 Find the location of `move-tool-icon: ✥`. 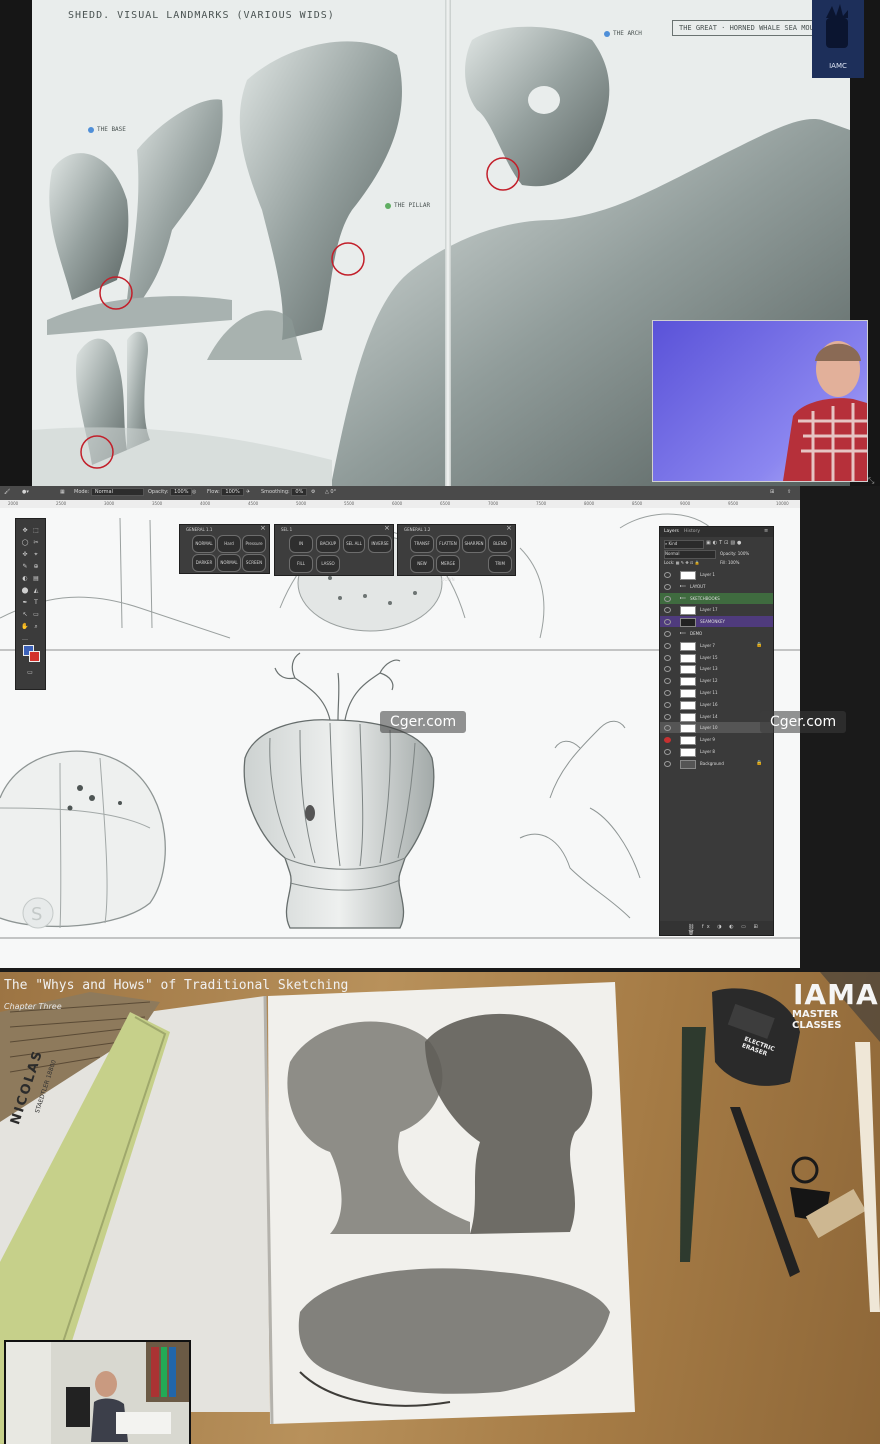

move-tool-icon: ✥ is located at coordinates (25, 531).